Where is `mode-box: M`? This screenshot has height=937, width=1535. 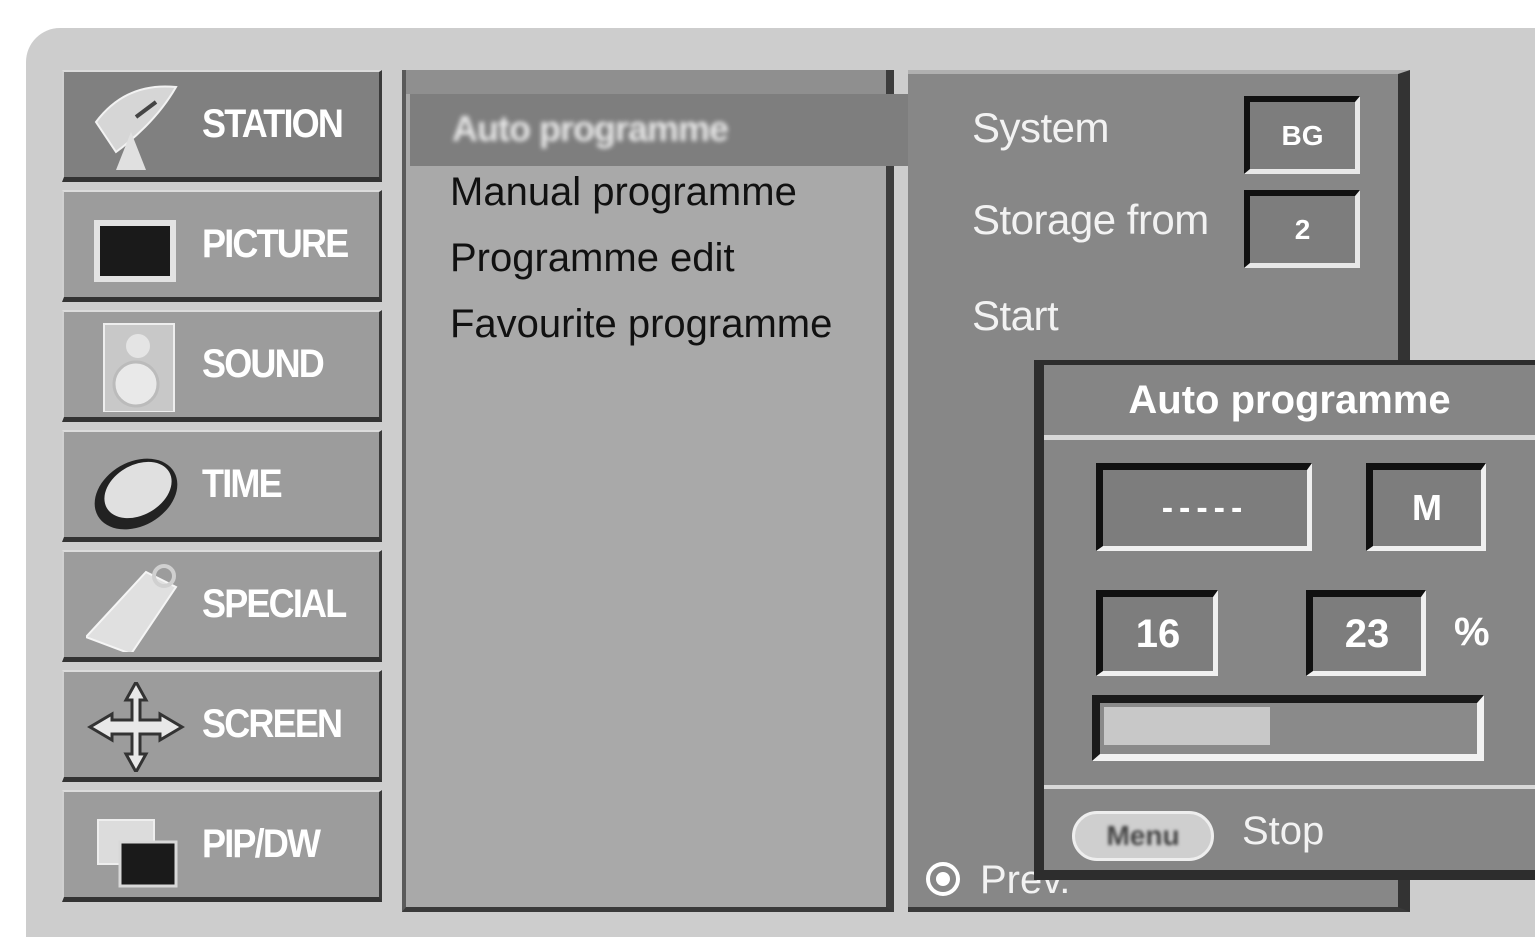 mode-box: M is located at coordinates (1426, 507).